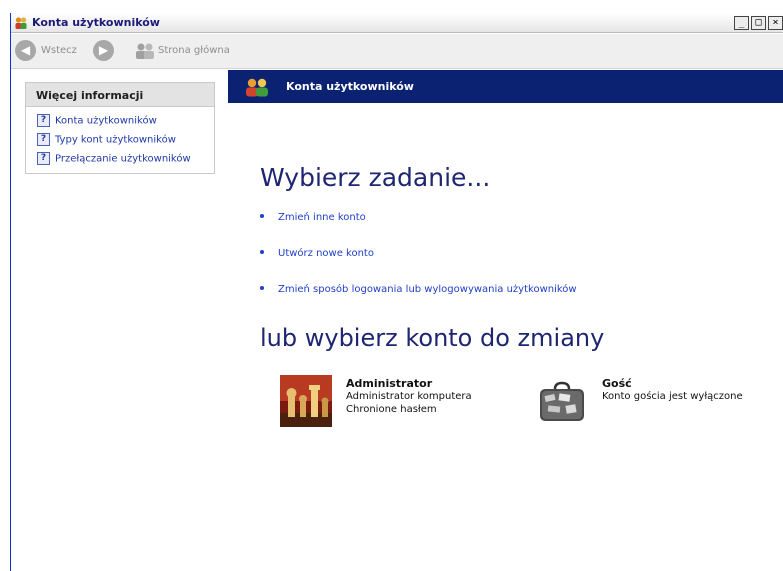 The width and height of the screenshot is (783, 571). What do you see at coordinates (617, 383) in the screenshot?
I see `account-name: Gość` at bounding box center [617, 383].